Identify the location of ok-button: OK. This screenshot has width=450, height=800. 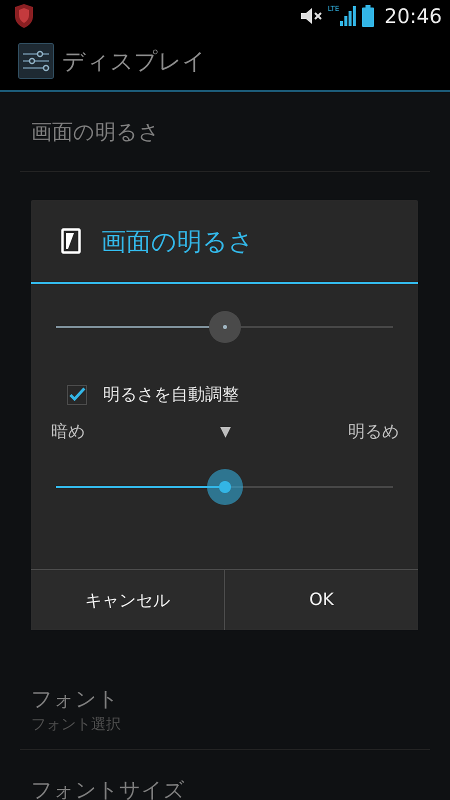
(321, 600).